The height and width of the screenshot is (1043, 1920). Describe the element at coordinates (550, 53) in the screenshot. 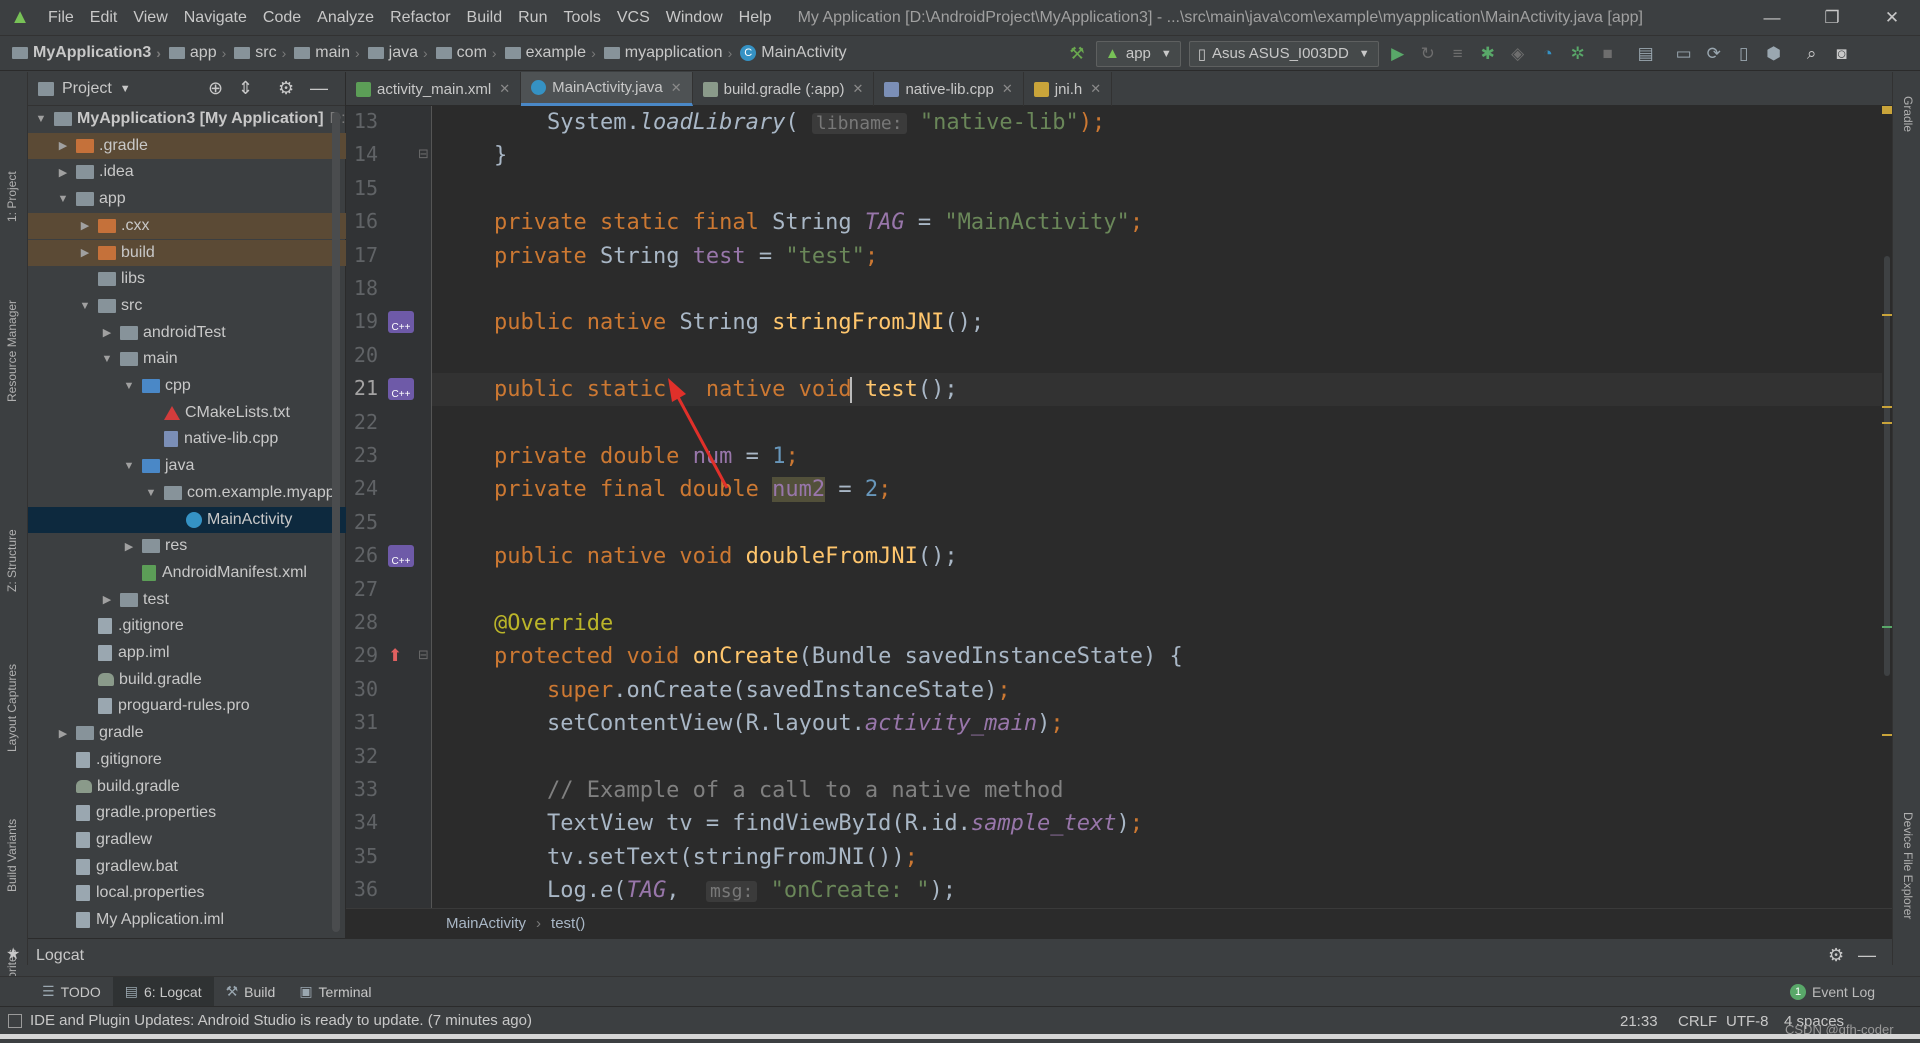

I see `breadcrumb-item: example›` at that location.